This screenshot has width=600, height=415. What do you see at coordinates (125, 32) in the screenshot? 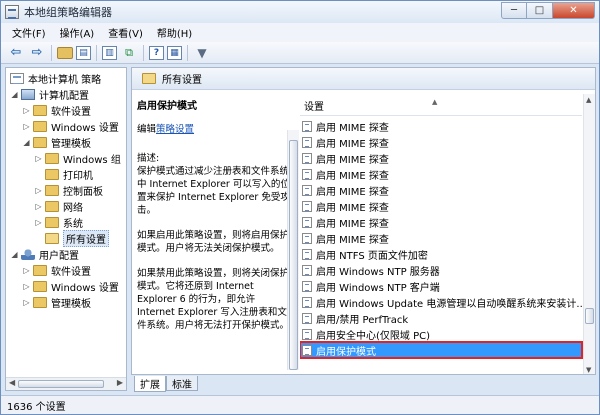
I see `menu-view: 查看(V)` at bounding box center [125, 32].